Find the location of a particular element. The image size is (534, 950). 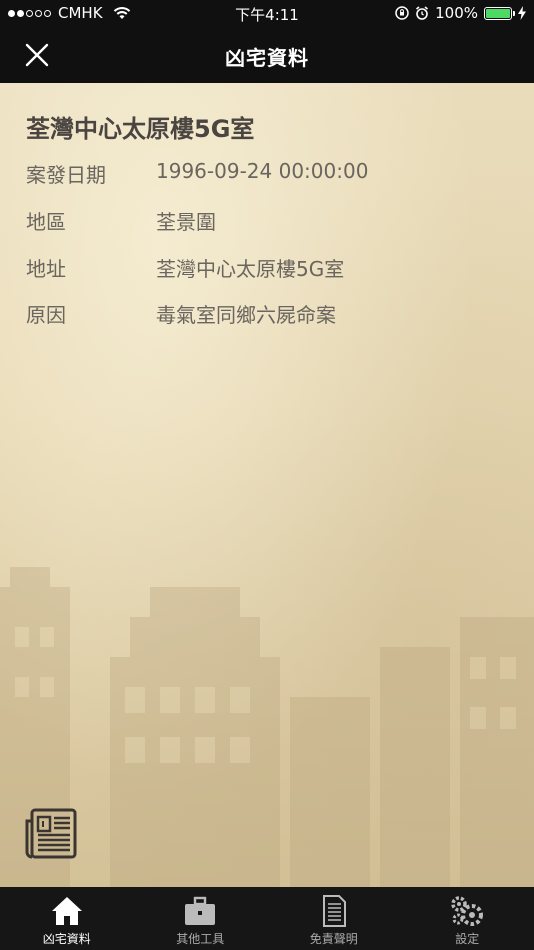

field-row-date: 案發日期 1996-09-24 00:00:00 is located at coordinates (197, 173).